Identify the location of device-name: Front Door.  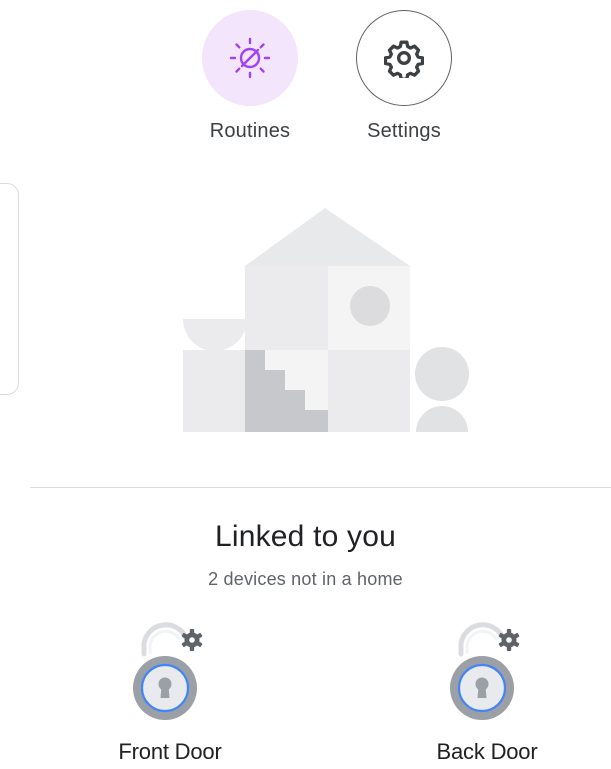
(170, 751).